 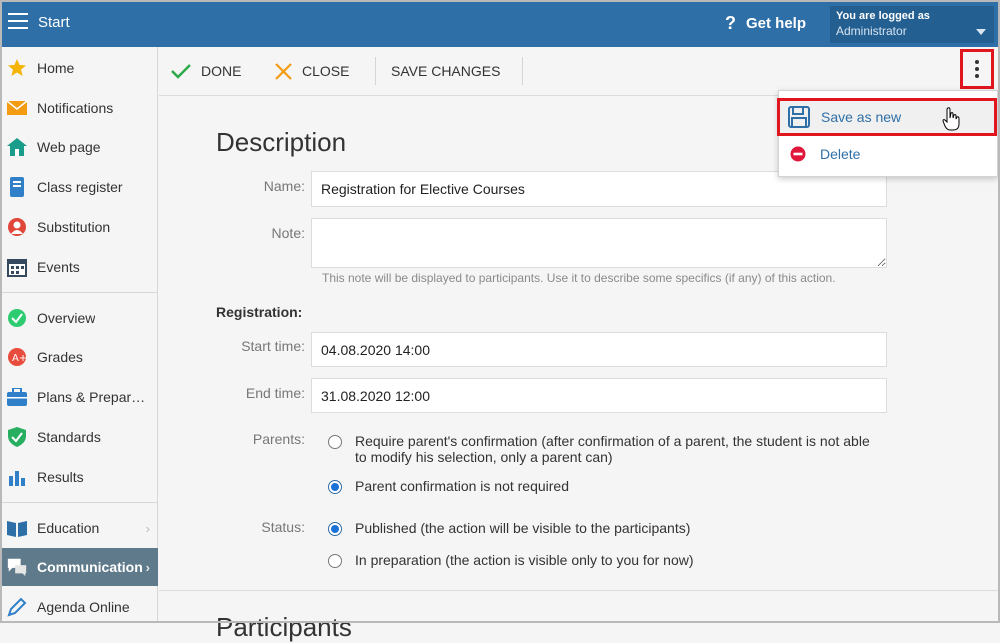 I want to click on sidebar-item-education: Education ›, so click(x=79, y=528).